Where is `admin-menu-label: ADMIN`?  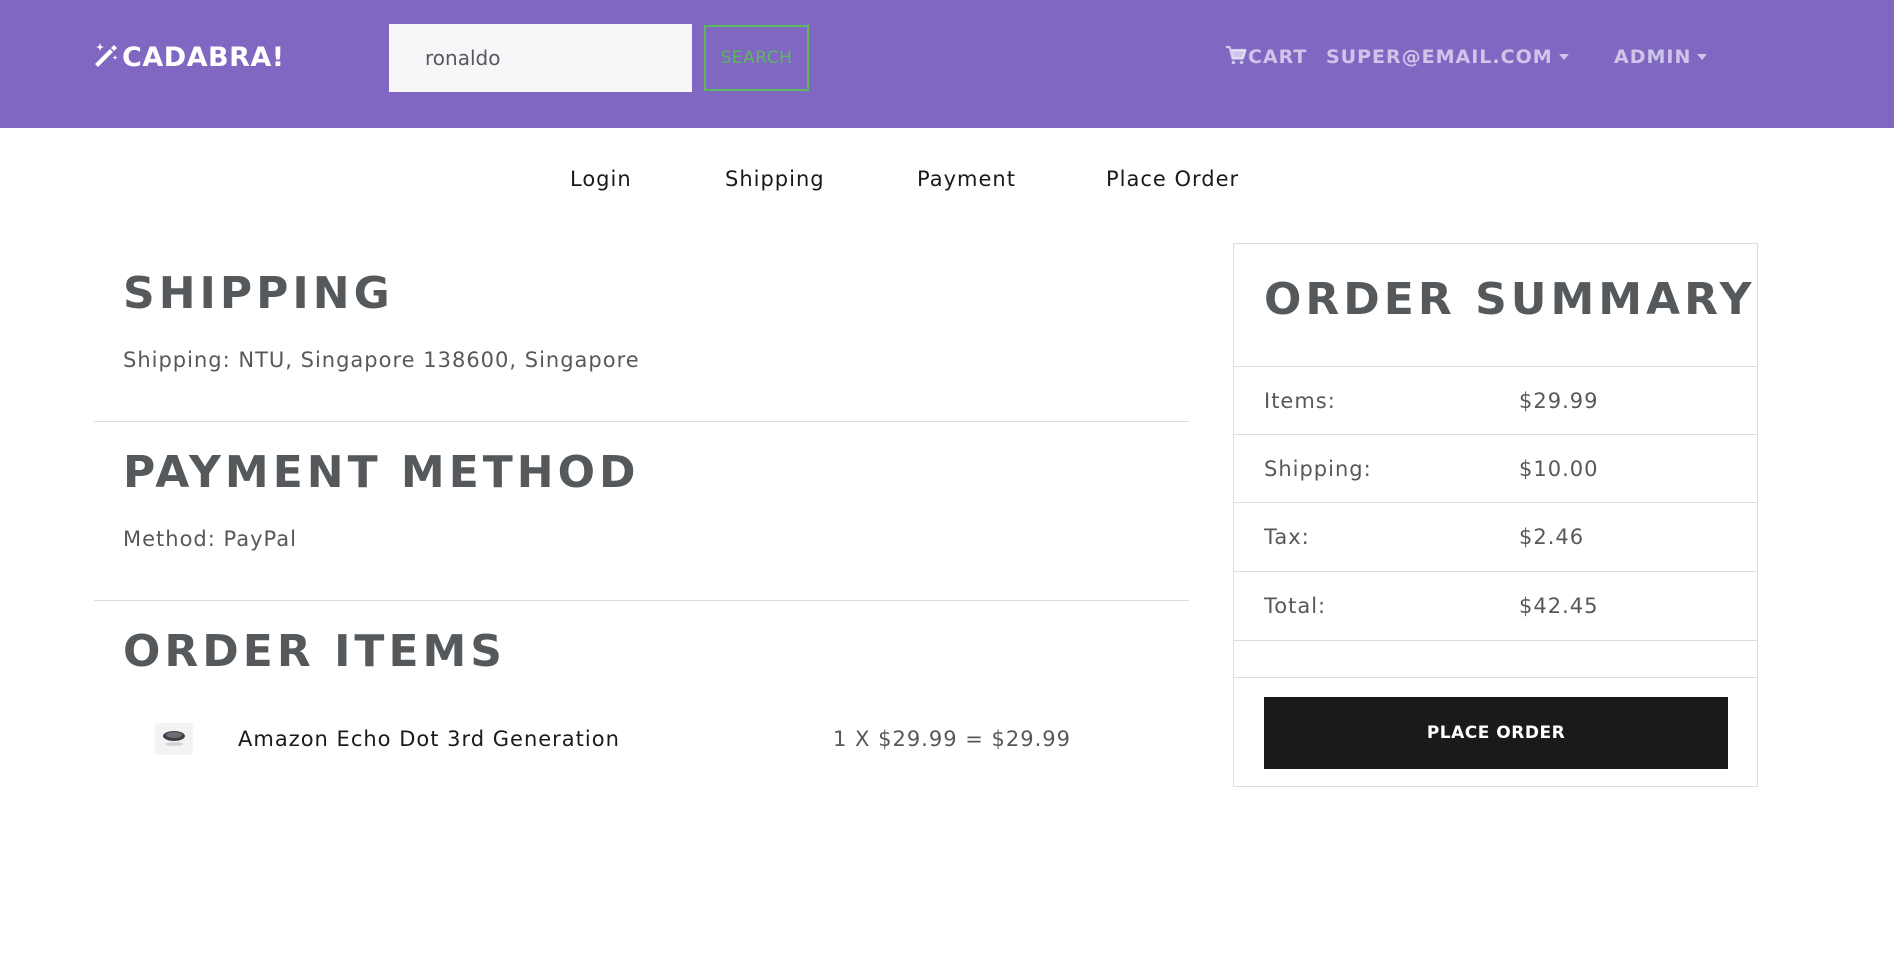 admin-menu-label: ADMIN is located at coordinates (1653, 57).